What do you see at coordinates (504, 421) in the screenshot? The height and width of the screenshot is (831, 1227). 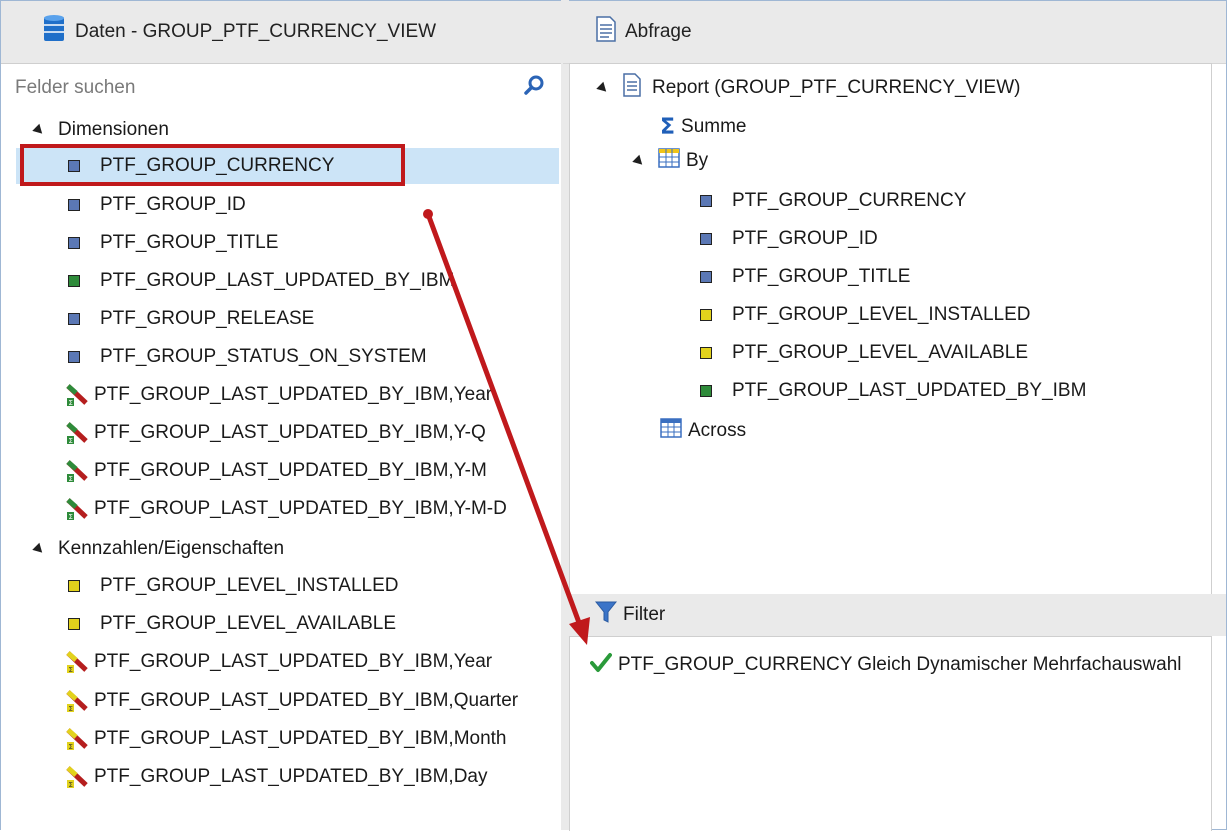 I see `arrow-shaft` at bounding box center [504, 421].